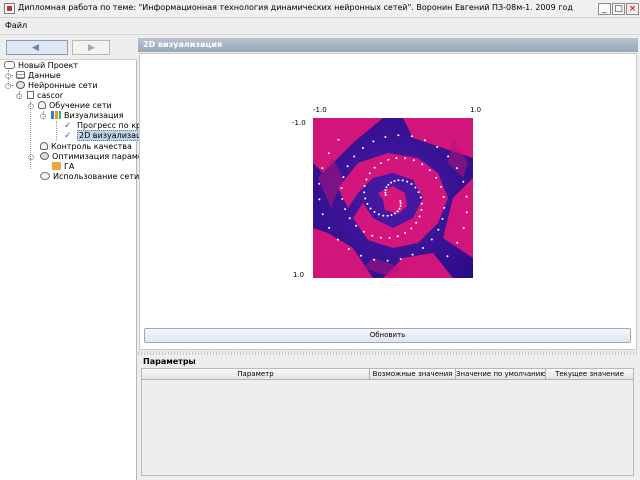 The width and height of the screenshot is (640, 480). I want to click on tree-label: Нейронные сети, so click(63, 85).